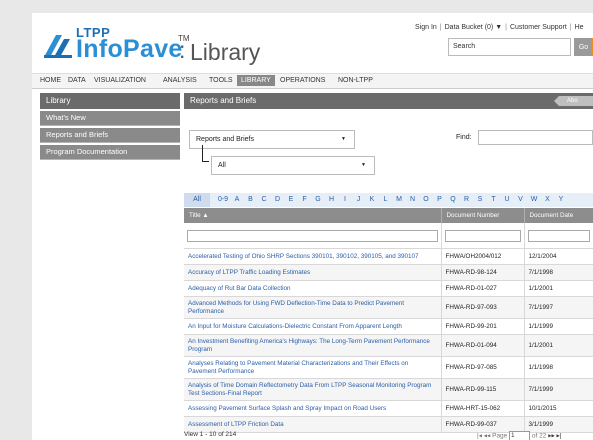 The width and height of the screenshot is (593, 440). Describe the element at coordinates (483, 272) in the screenshot. I see `document-number: FHWA-RD-98-124` at that location.